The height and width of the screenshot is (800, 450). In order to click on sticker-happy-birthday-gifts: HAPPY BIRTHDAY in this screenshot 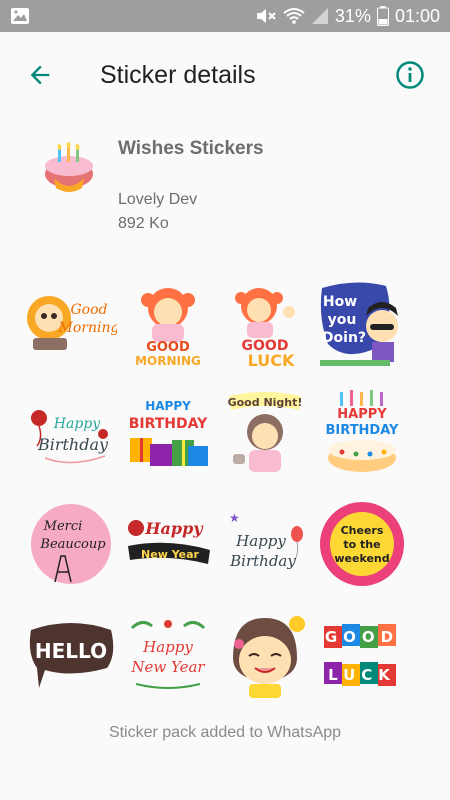, I will do `click(168, 434)`.